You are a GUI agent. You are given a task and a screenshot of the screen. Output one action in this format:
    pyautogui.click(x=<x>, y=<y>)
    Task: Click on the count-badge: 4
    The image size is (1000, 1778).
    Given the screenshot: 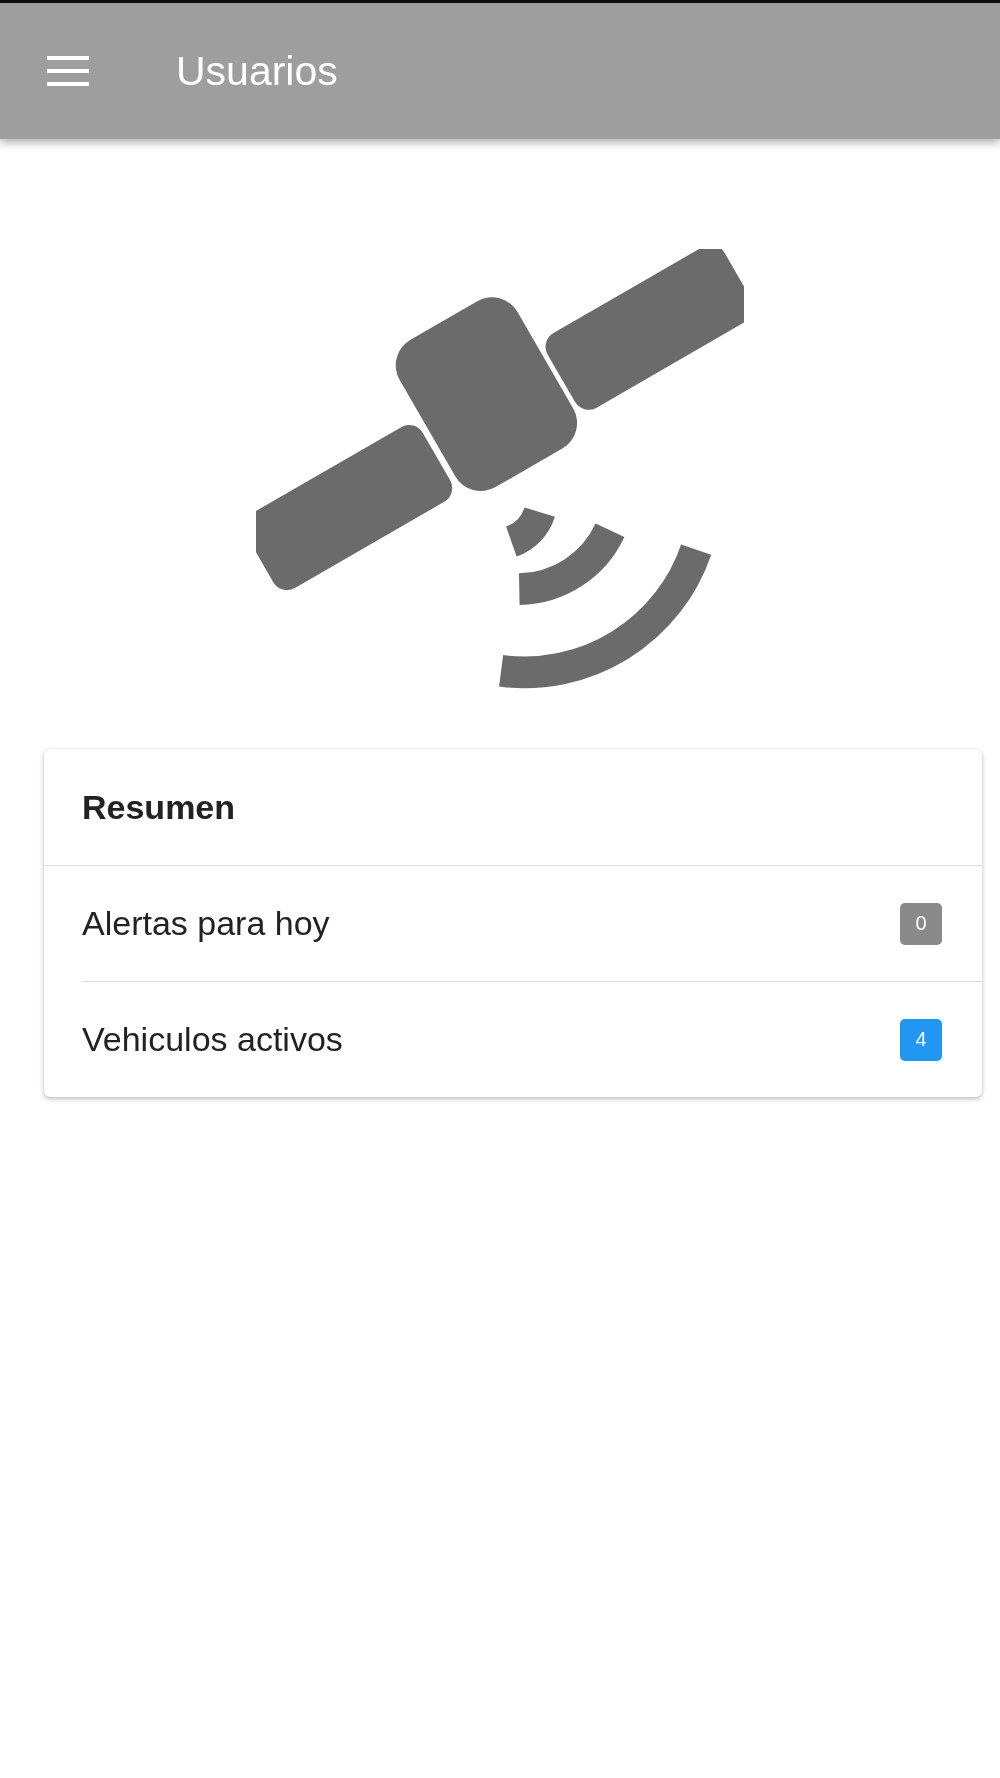 What is the action you would take?
    pyautogui.click(x=921, y=1039)
    